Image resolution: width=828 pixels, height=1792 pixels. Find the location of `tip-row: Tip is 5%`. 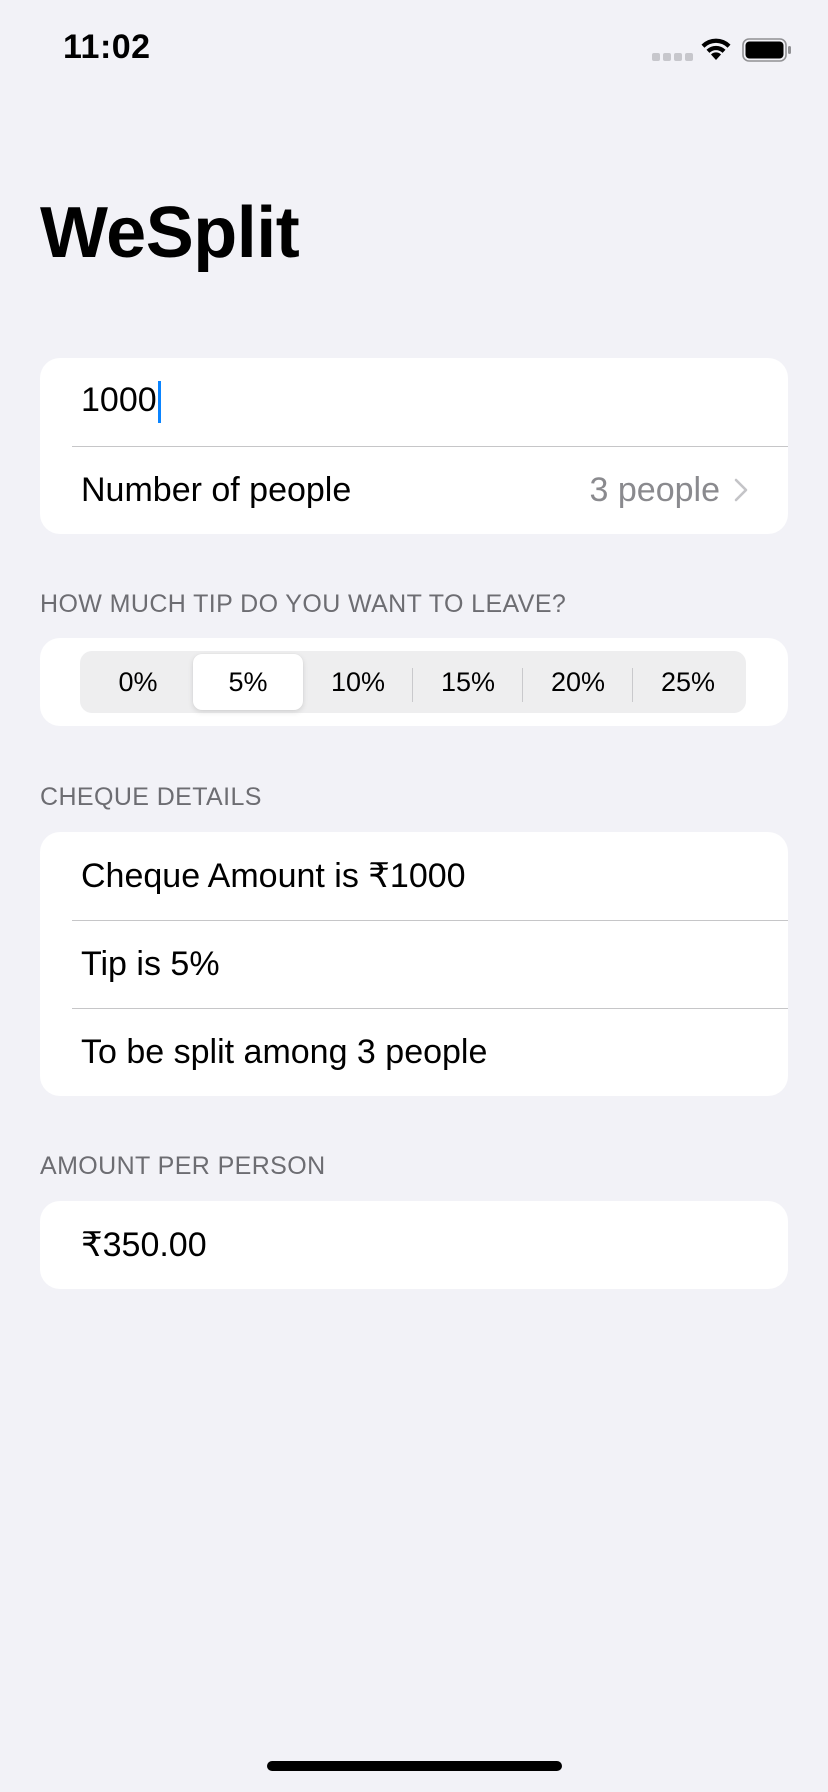

tip-row: Tip is 5% is located at coordinates (414, 964).